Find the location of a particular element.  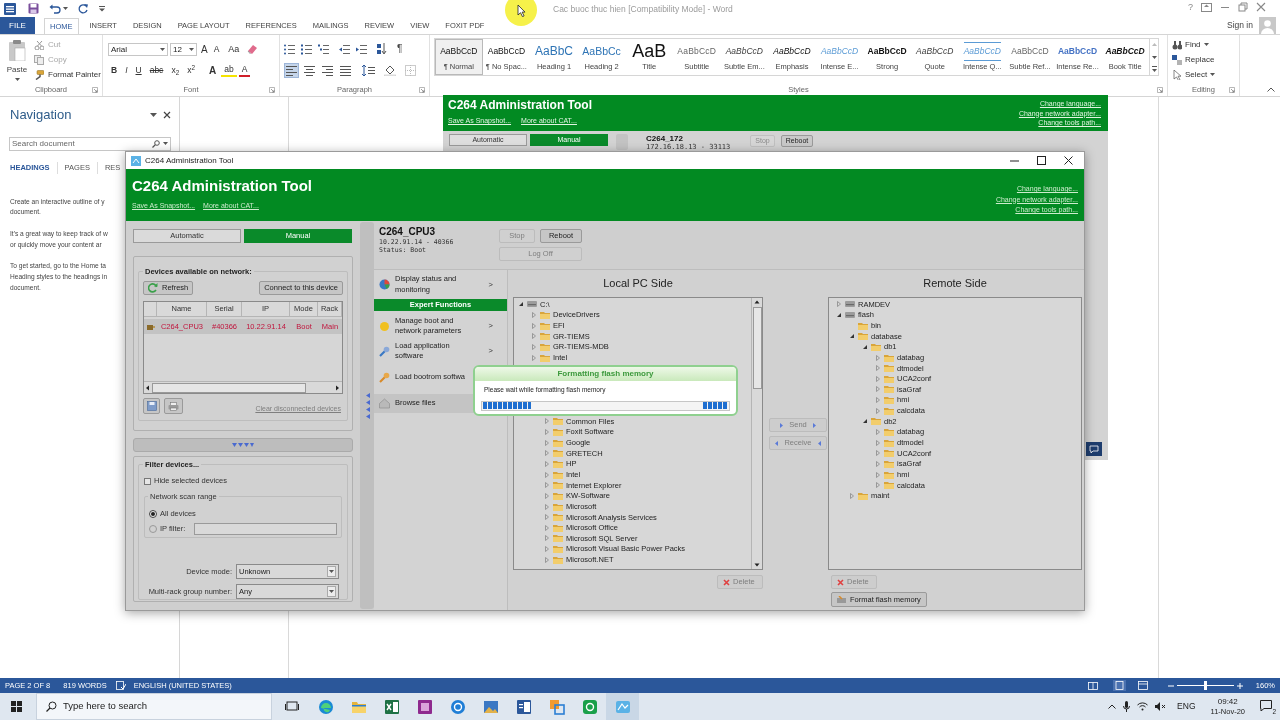

align-center-button is located at coordinates (309, 70).